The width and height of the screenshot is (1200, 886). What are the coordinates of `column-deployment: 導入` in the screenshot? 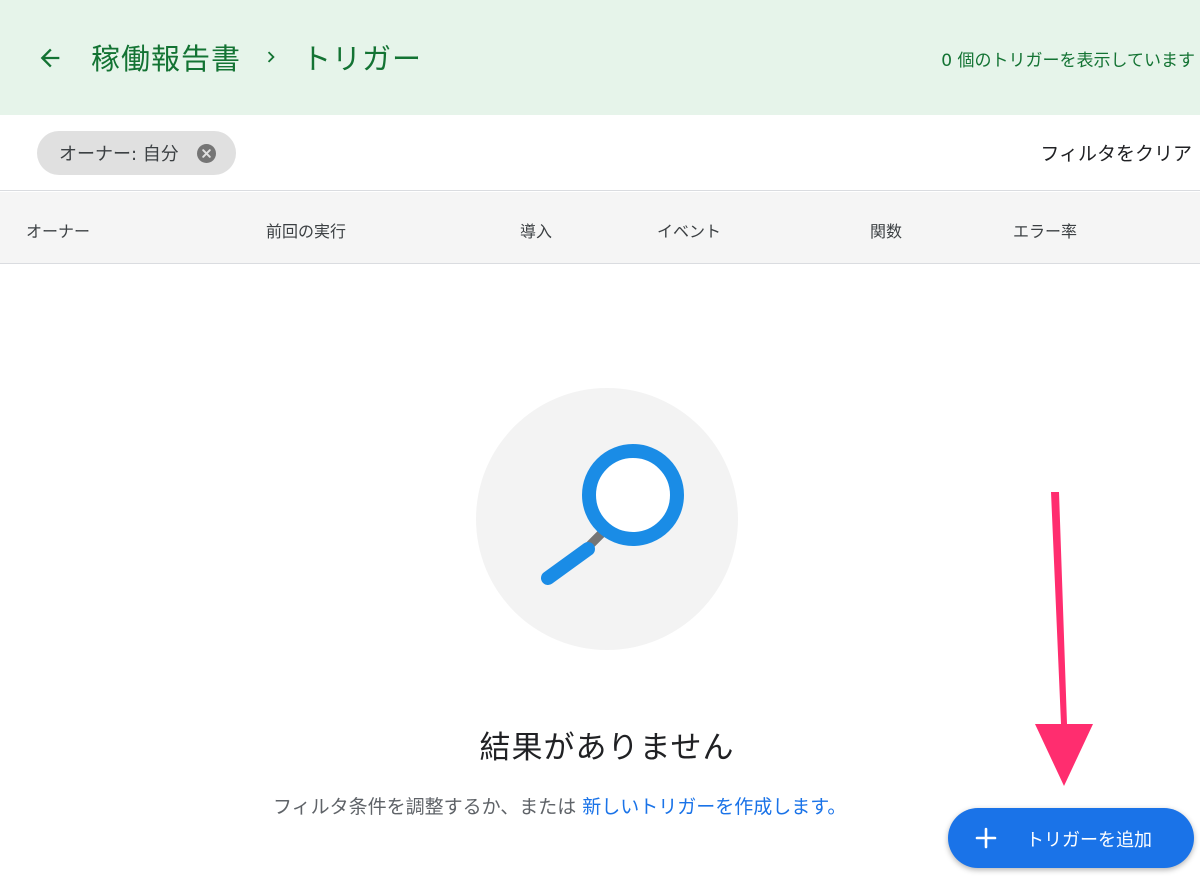 It's located at (536, 230).